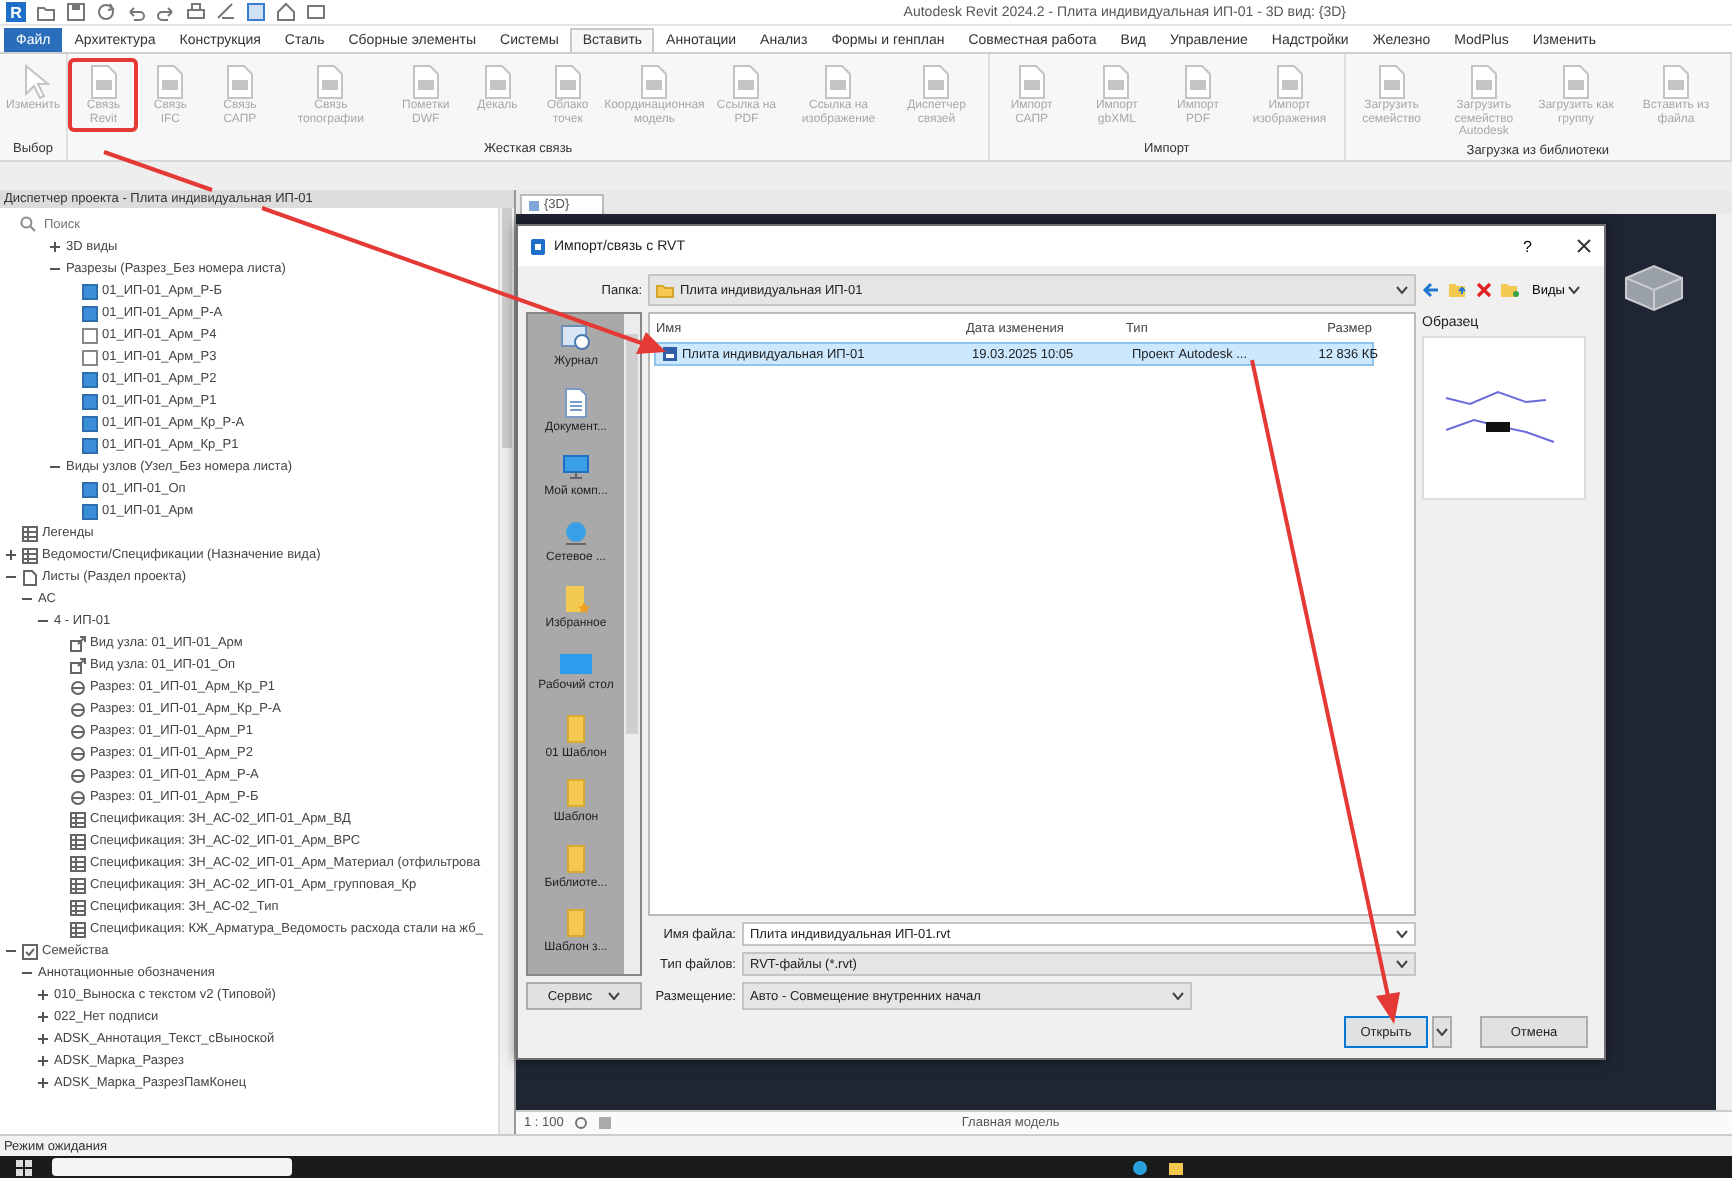 The image size is (1732, 1178). I want to click on open-options-button, so click(1442, 1032).